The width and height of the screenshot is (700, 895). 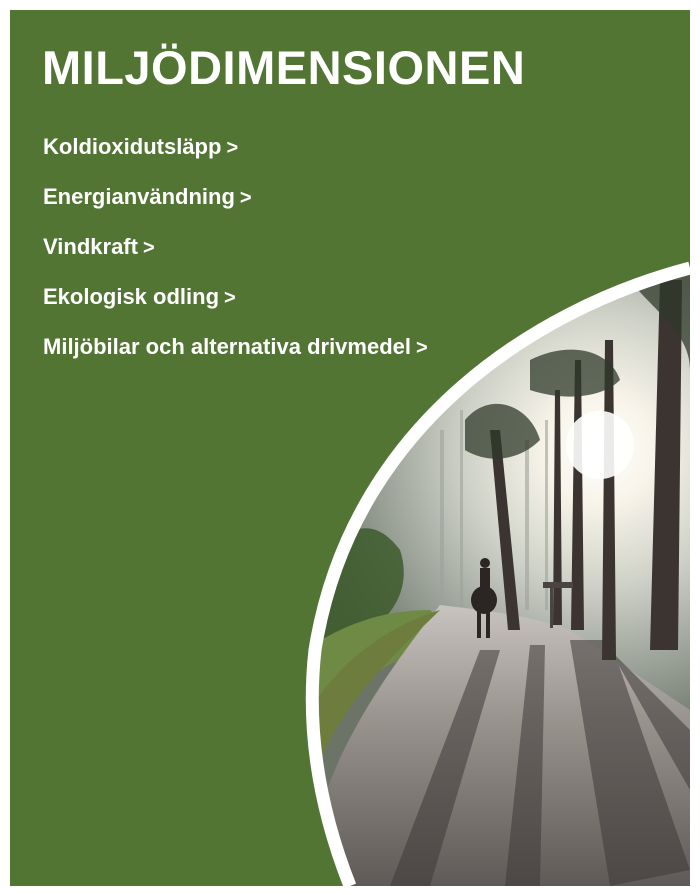 What do you see at coordinates (284, 67) in the screenshot?
I see `page-title: MILJÖDIMENSIONEN` at bounding box center [284, 67].